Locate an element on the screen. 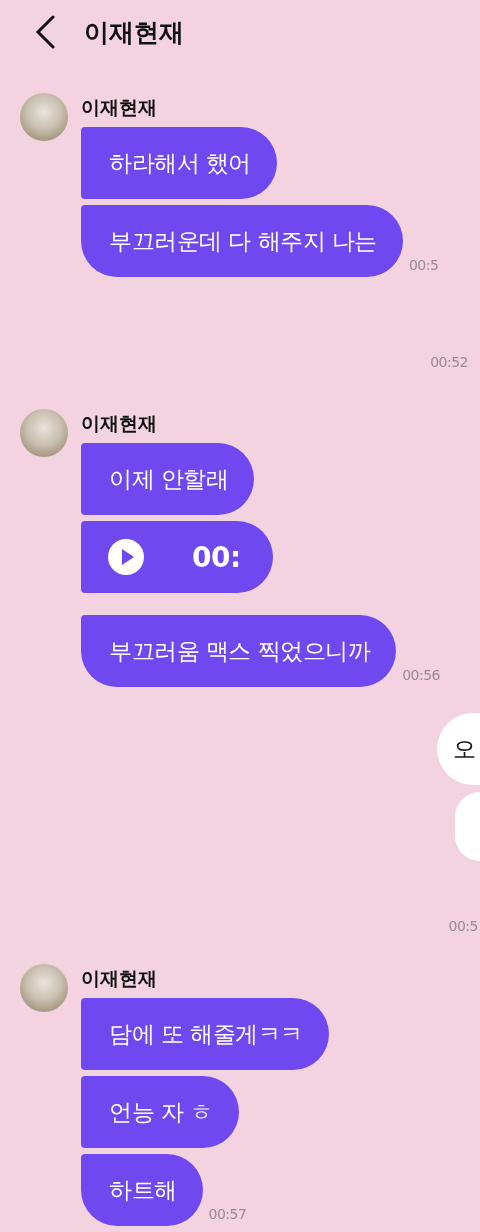 The width and height of the screenshot is (480, 1232). voice-message: 00: is located at coordinates (177, 557).